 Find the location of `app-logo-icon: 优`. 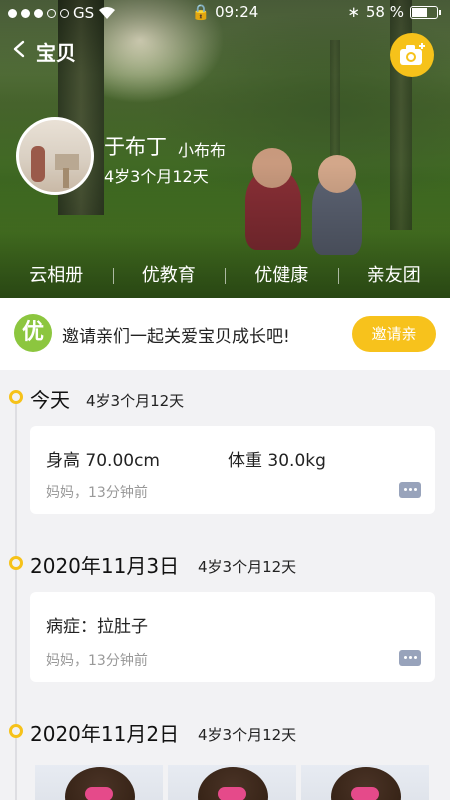

app-logo-icon: 优 is located at coordinates (33, 333).